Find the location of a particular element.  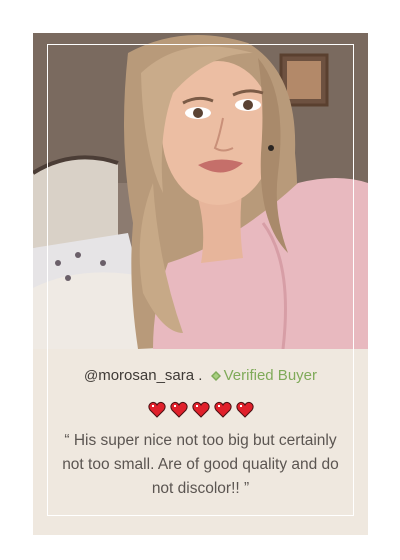

gem-icon is located at coordinates (215, 376).